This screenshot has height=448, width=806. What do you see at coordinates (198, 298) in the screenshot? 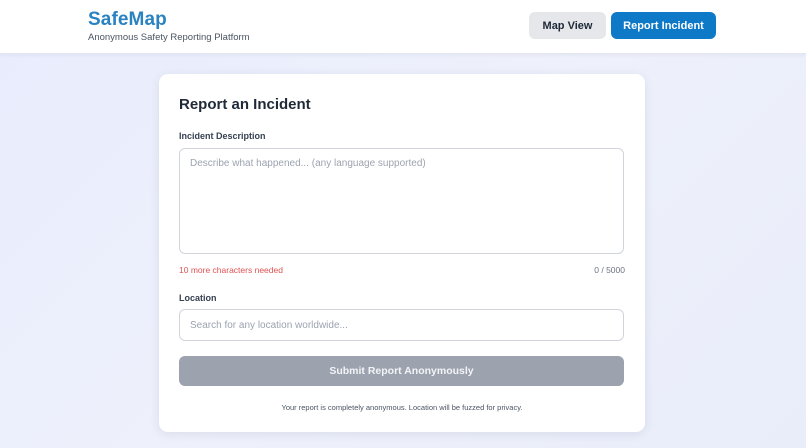
I see `location-label: Location` at bounding box center [198, 298].